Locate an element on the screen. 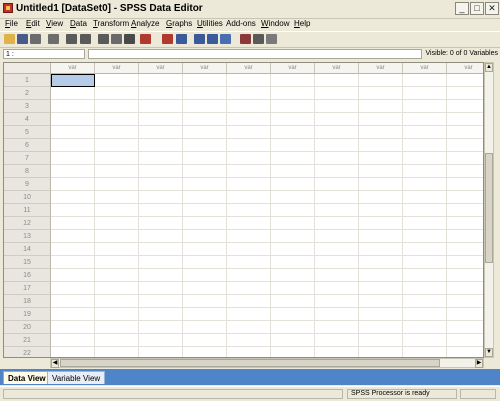 This screenshot has width=500, height=401. value-labels-icon is located at coordinates (225, 39).